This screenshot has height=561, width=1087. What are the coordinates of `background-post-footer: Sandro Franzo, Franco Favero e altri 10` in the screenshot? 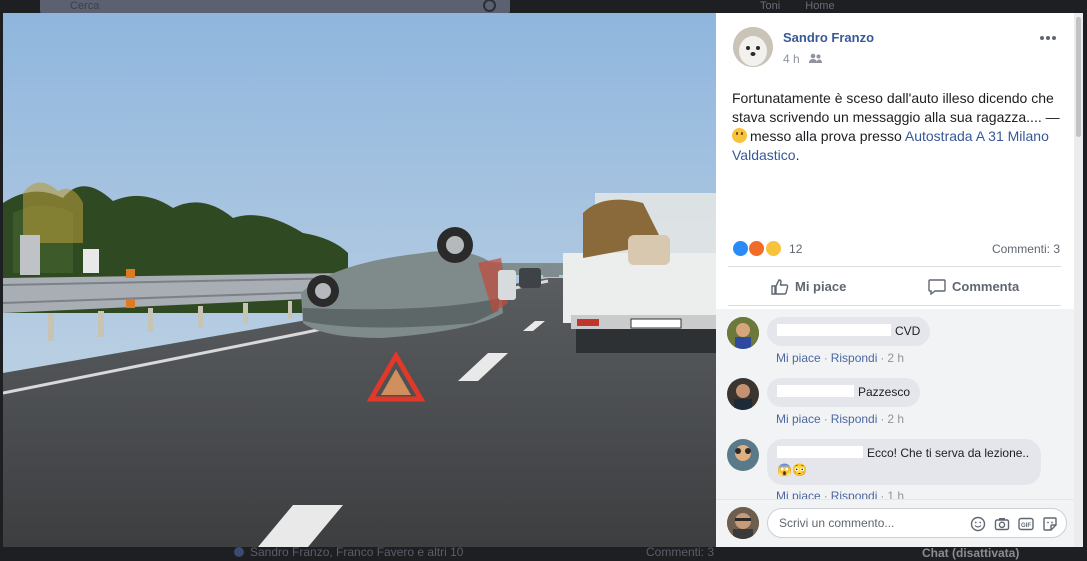 It's located at (474, 553).